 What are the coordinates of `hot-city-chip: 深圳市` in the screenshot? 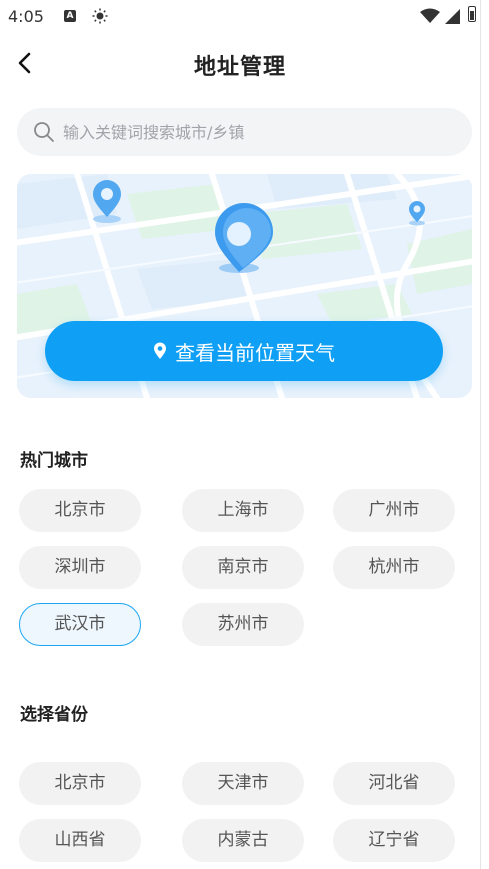 It's located at (80, 567).